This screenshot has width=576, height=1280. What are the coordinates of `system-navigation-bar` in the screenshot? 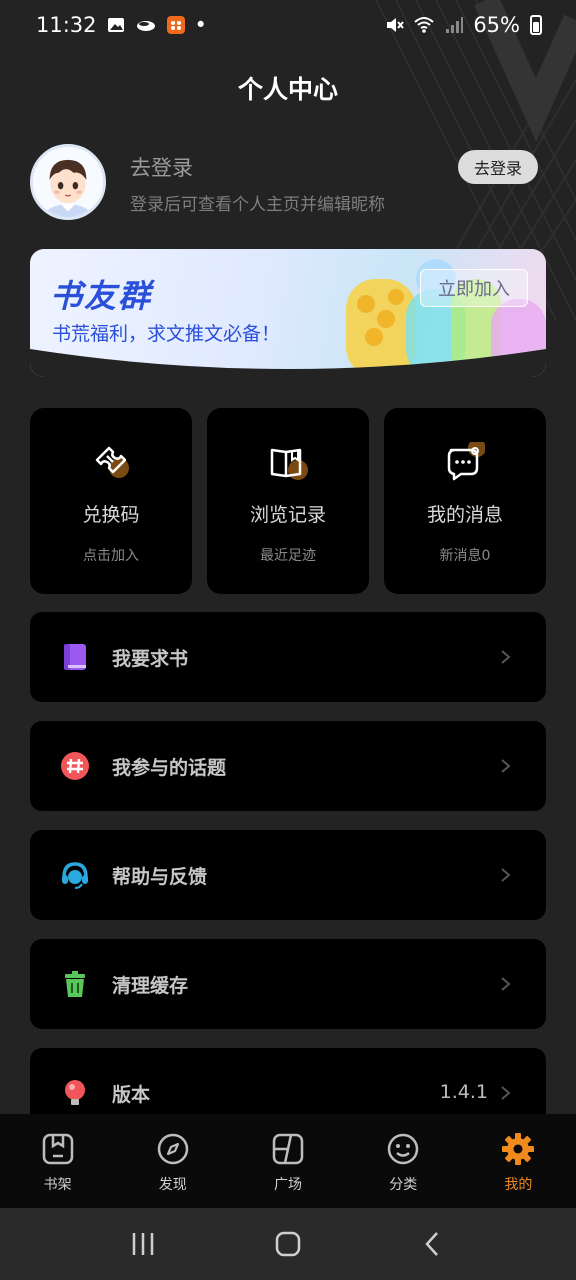 It's located at (288, 1244).